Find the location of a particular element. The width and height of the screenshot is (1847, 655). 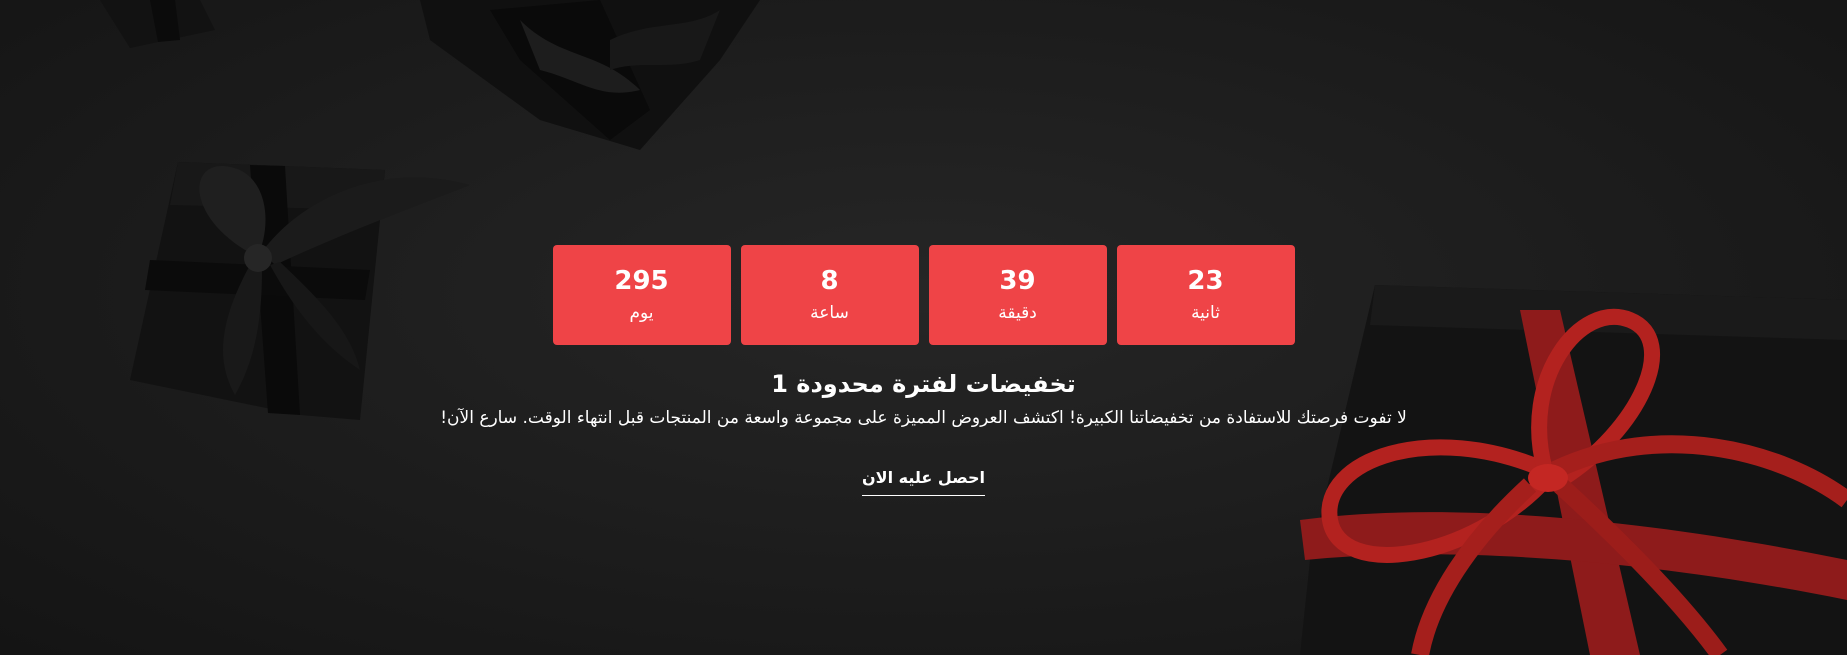

minutes-label: دقيقة is located at coordinates (1017, 313).